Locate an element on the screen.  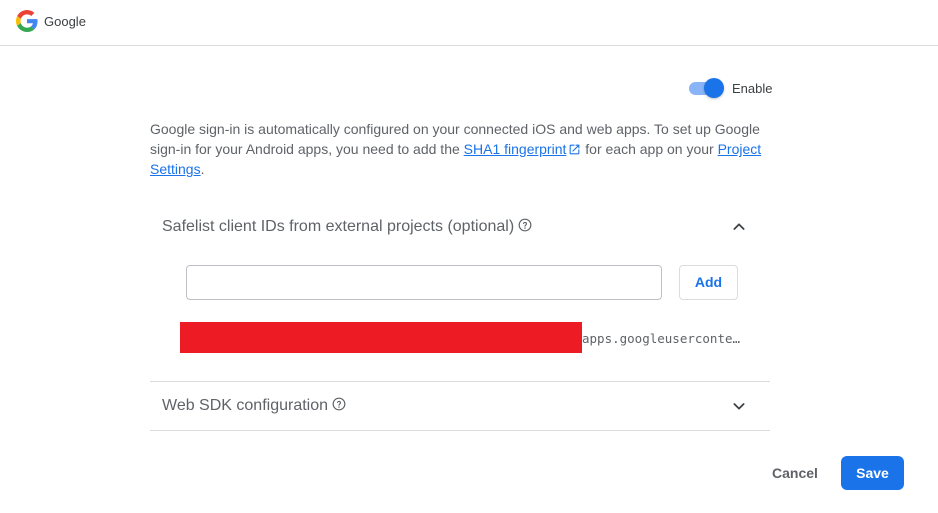
chevron-down-icon is located at coordinates (739, 406).